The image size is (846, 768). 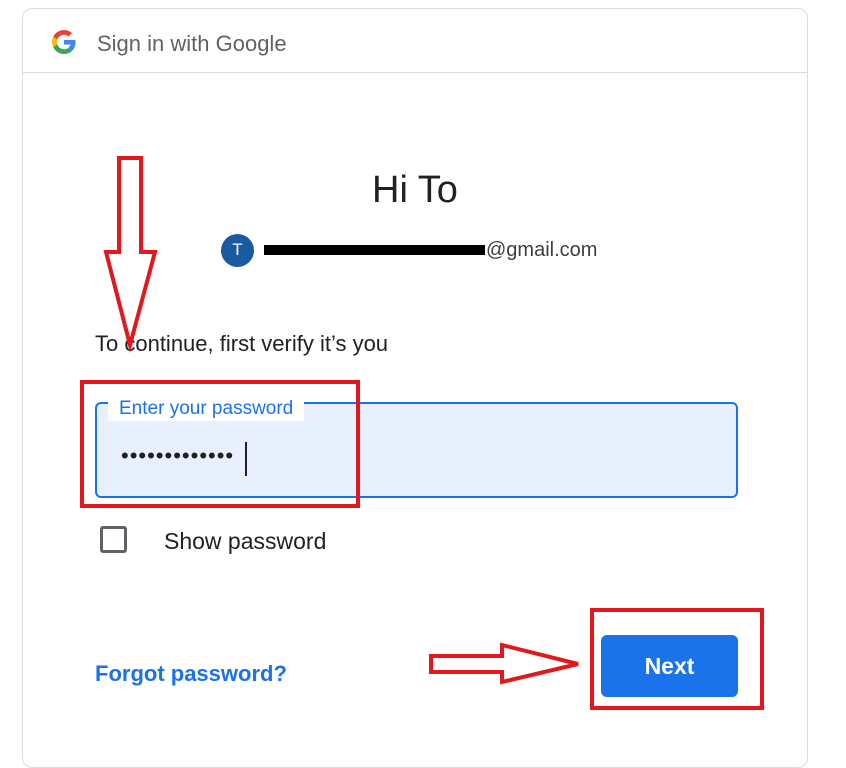 I want to click on show-password-checkbox, so click(x=113, y=539).